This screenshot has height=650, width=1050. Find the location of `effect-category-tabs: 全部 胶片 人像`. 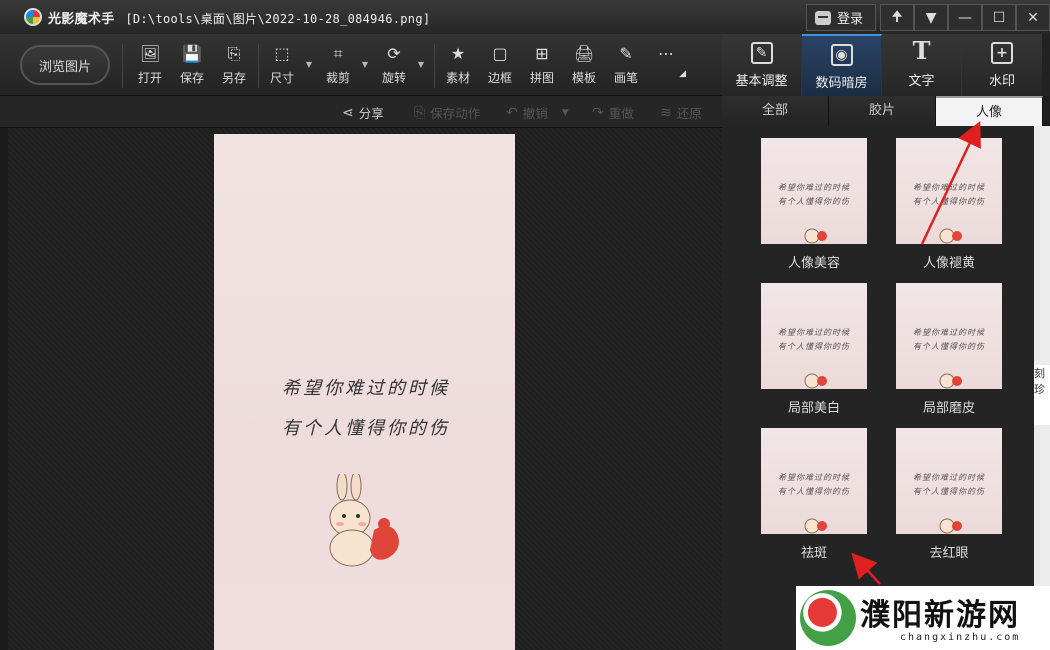

effect-category-tabs: 全部 胶片 人像 is located at coordinates (886, 111).